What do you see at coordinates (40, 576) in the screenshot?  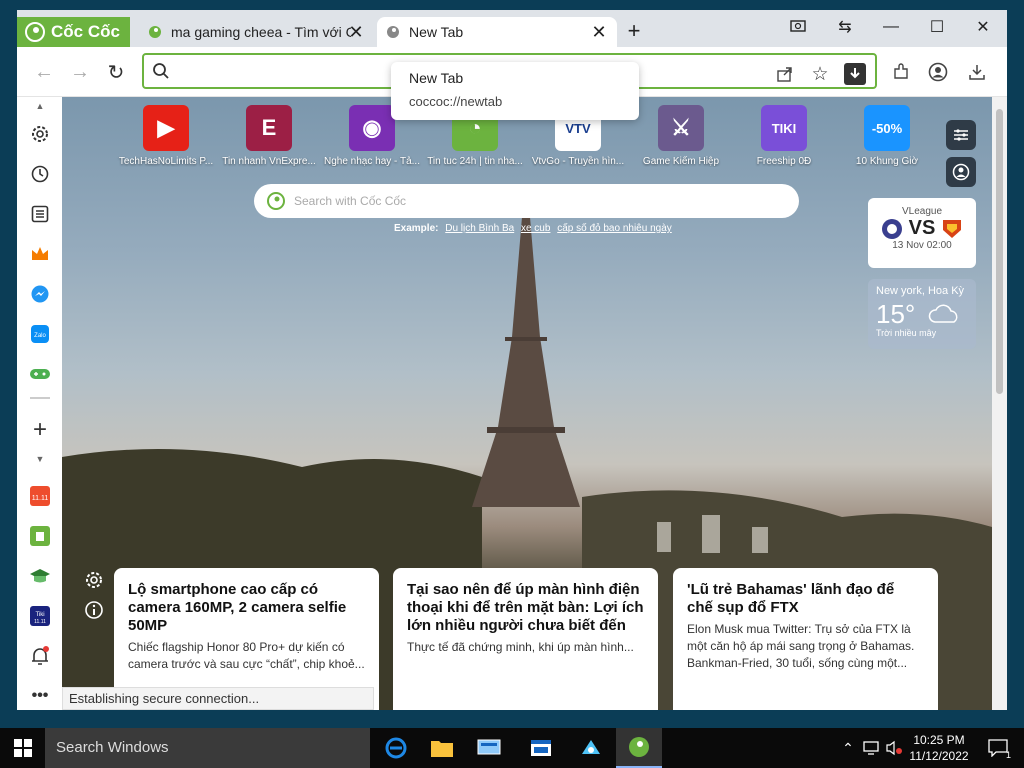 I see `education-icon` at bounding box center [40, 576].